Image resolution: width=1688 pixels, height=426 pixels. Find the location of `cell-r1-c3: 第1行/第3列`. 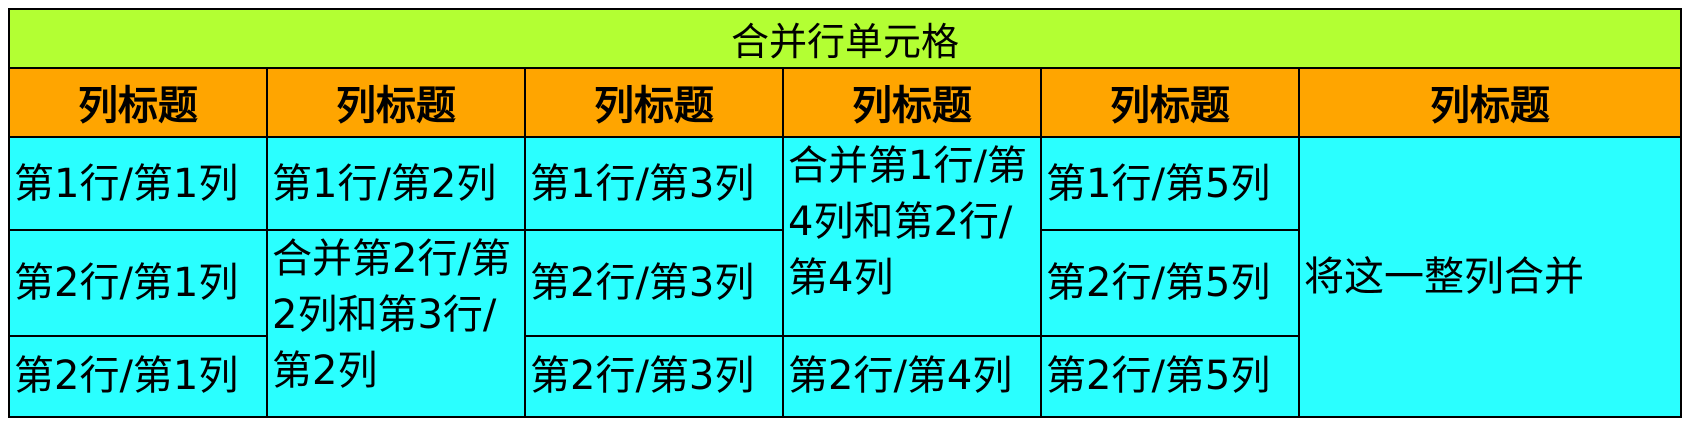

cell-r1-c3: 第1行/第3列 is located at coordinates (654, 183).